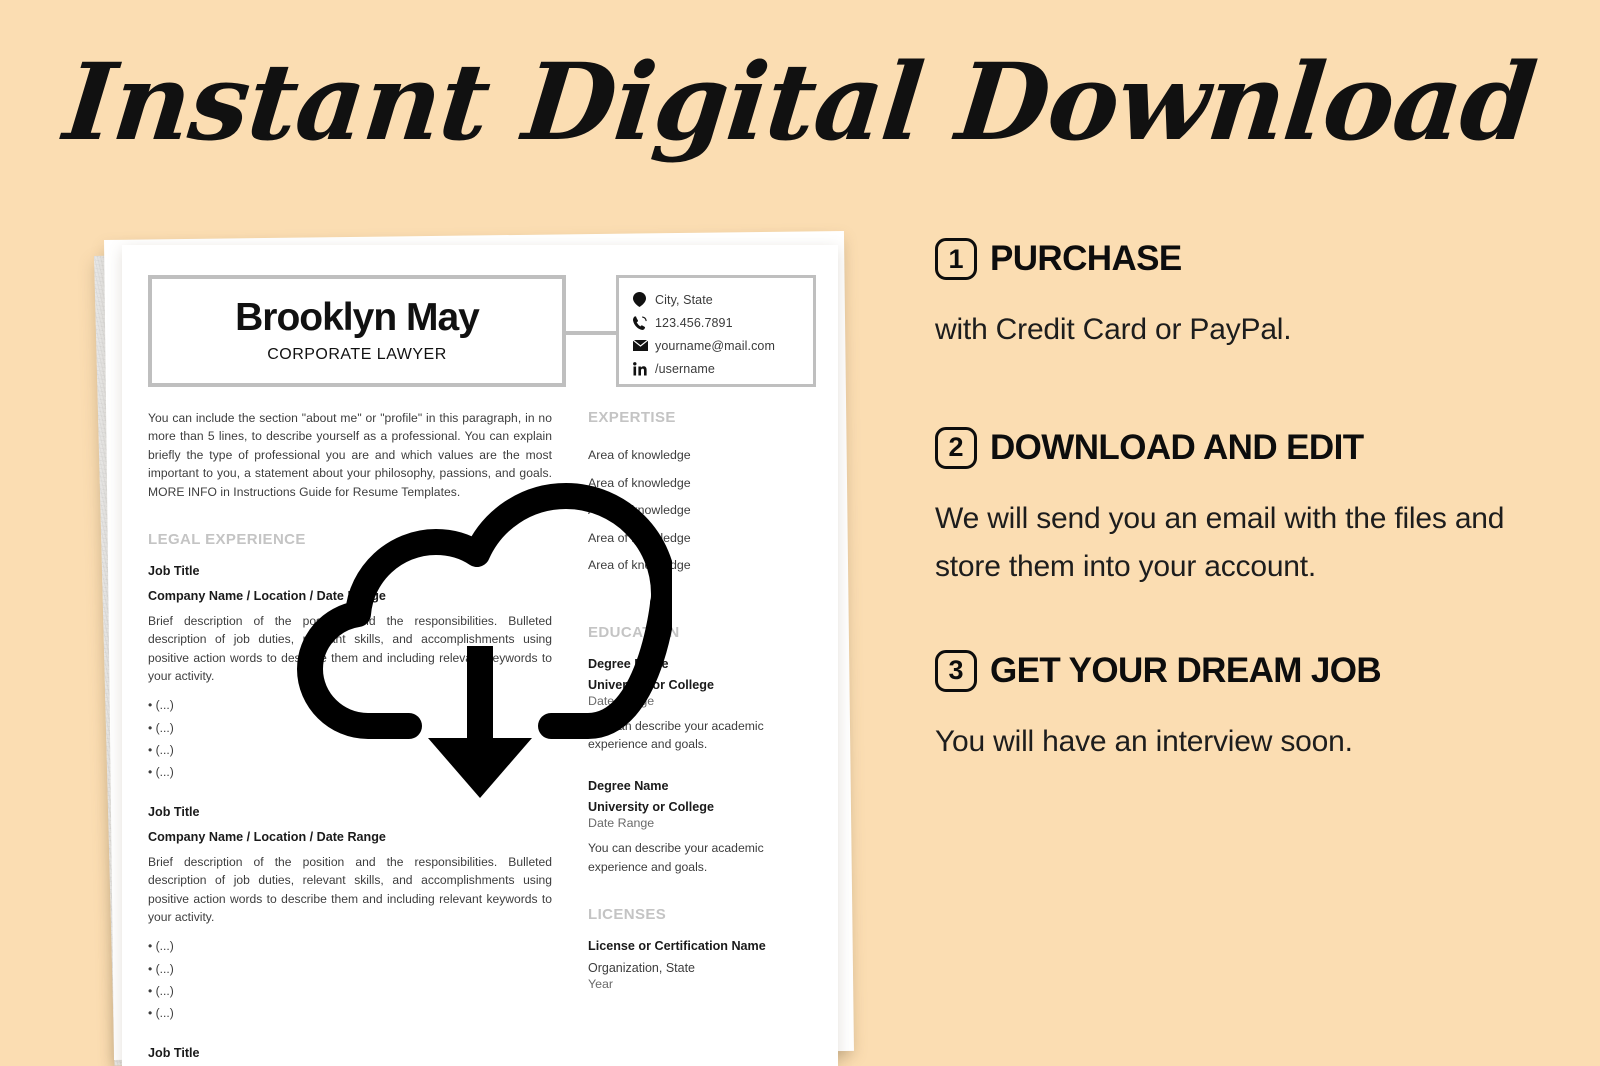 Image resolution: width=1600 pixels, height=1066 pixels. What do you see at coordinates (956, 670) in the screenshot?
I see `step-3-number-badge: 3` at bounding box center [956, 670].